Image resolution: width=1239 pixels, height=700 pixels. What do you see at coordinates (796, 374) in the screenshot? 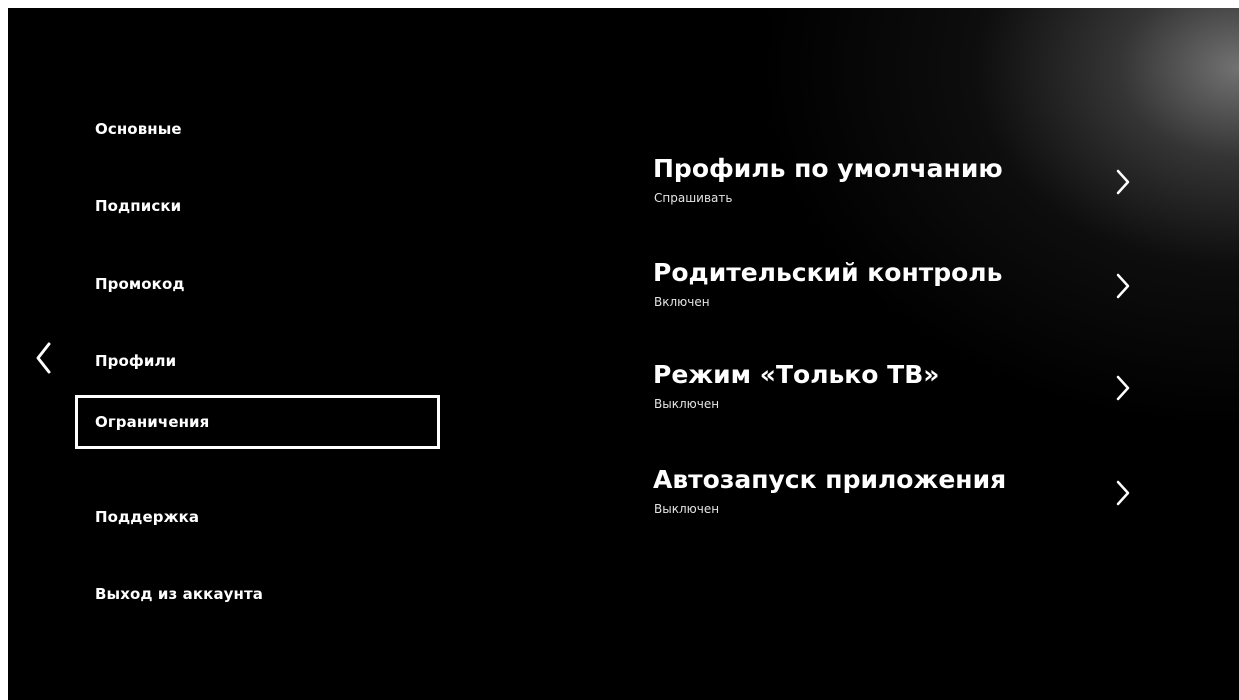
I see `option-title: Режим «Только ТВ»` at bounding box center [796, 374].